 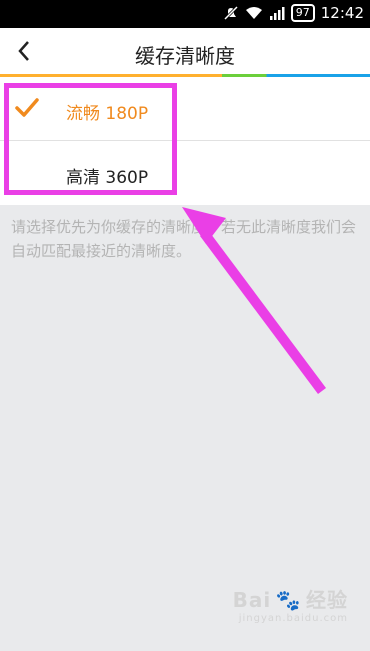 I want to click on watermark-brand-suffix: 经验, so click(x=327, y=600).